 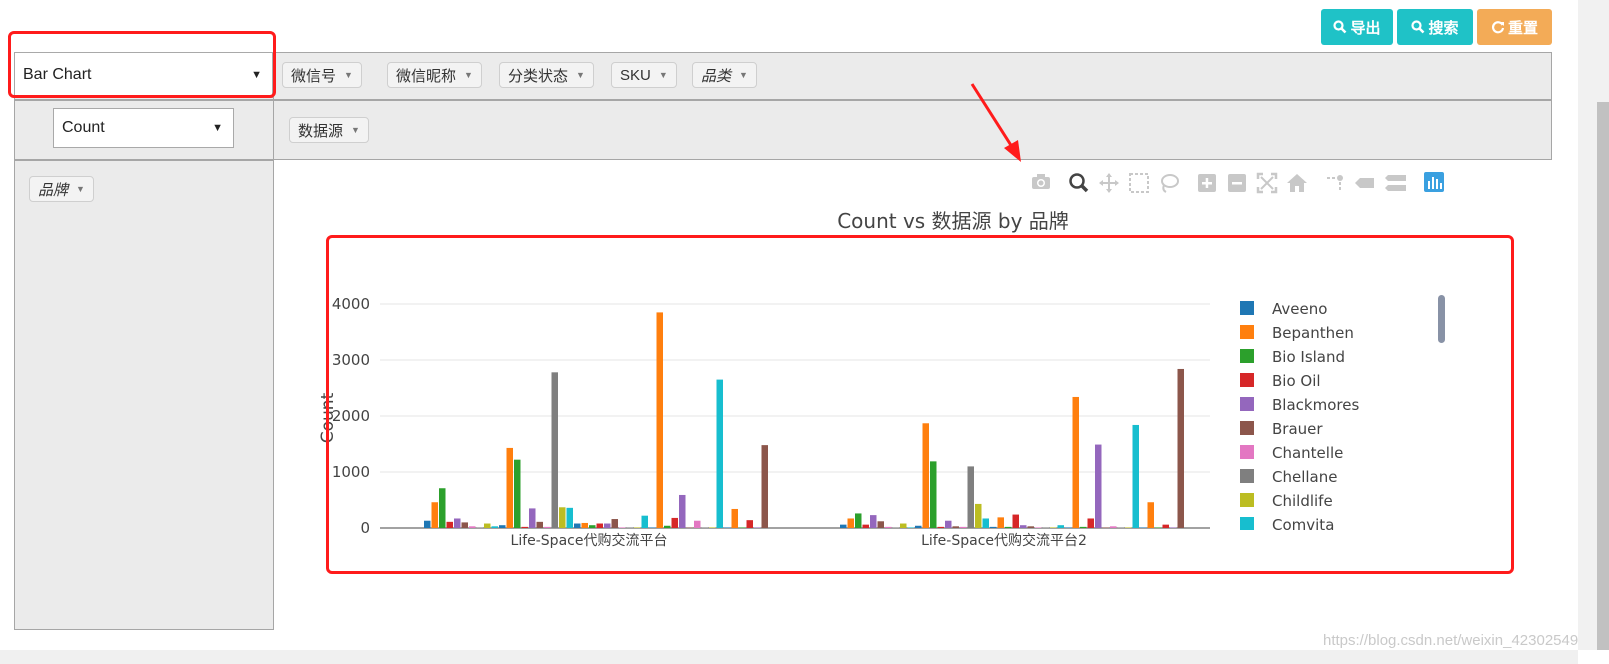 What do you see at coordinates (1302, 501) in the screenshot?
I see `legend-label: Childlife` at bounding box center [1302, 501].